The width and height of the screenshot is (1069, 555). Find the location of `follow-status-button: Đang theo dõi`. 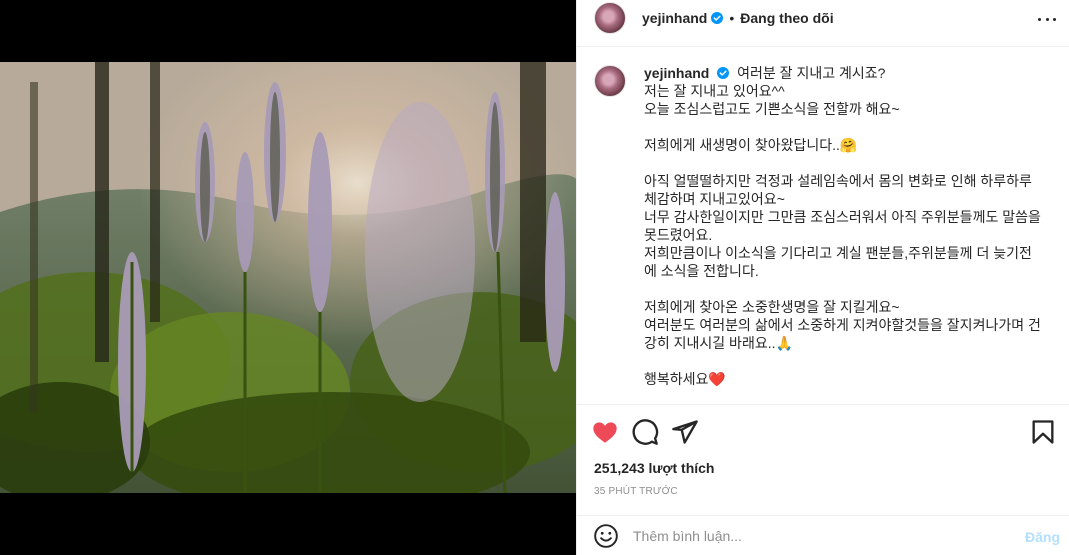

follow-status-button: Đang theo dõi is located at coordinates (786, 18).